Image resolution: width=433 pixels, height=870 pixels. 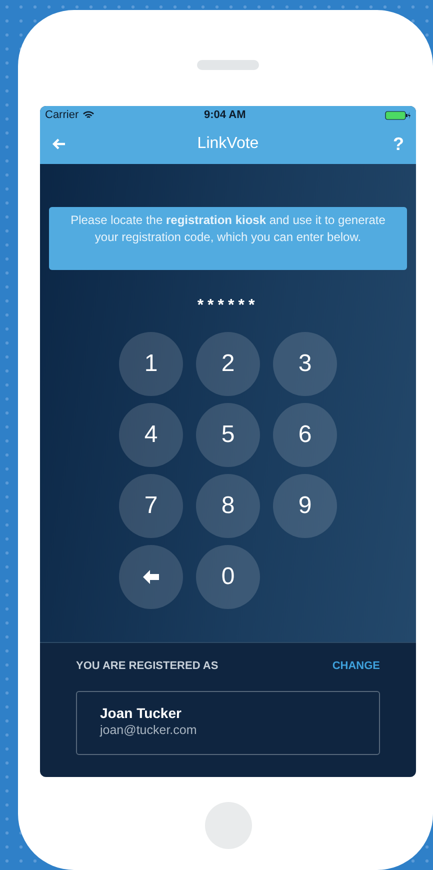 What do you see at coordinates (62, 115) in the screenshot?
I see `carrier-label: Carrier` at bounding box center [62, 115].